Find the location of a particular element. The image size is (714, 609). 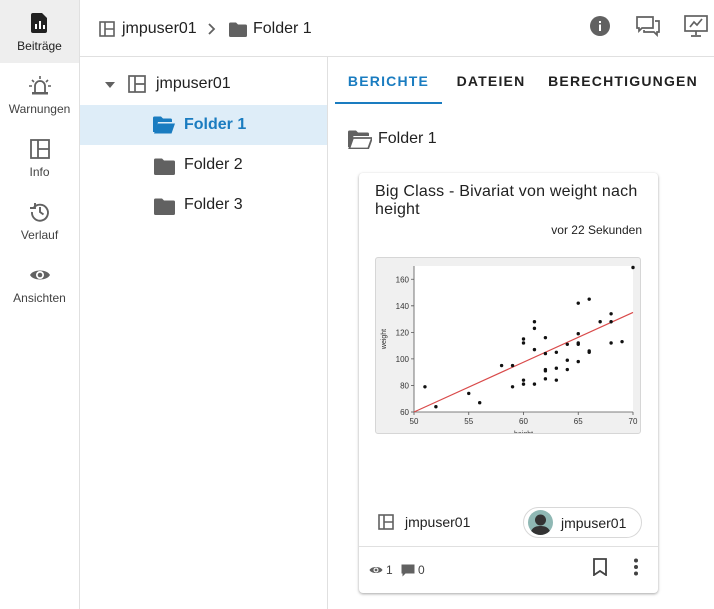

breadcrumb-folder: Folder 1 is located at coordinates (270, 29).